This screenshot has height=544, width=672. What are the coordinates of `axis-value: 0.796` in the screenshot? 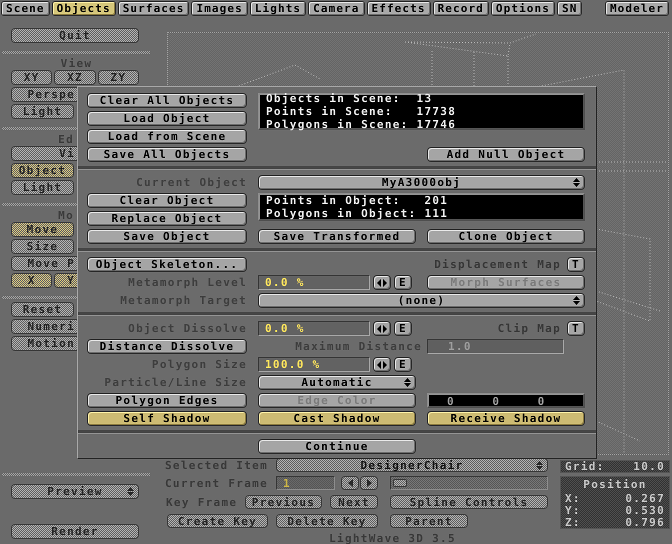 It's located at (645, 523).